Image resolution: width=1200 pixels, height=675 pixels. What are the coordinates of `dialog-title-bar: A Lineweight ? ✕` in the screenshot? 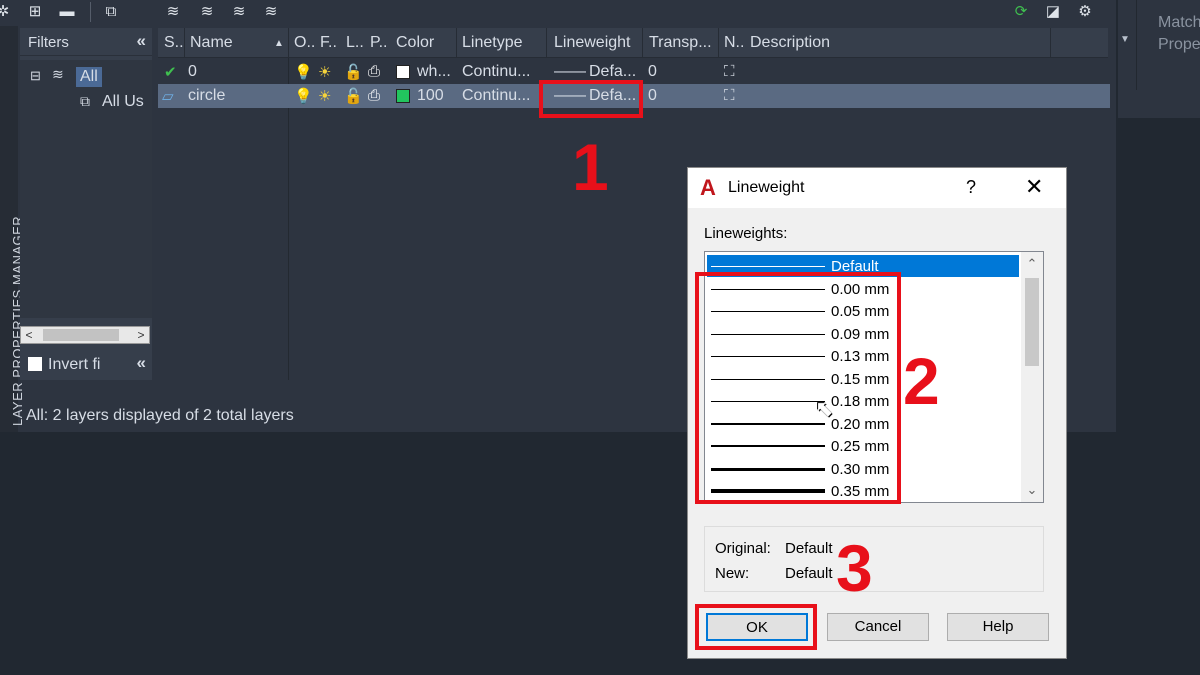 It's located at (877, 188).